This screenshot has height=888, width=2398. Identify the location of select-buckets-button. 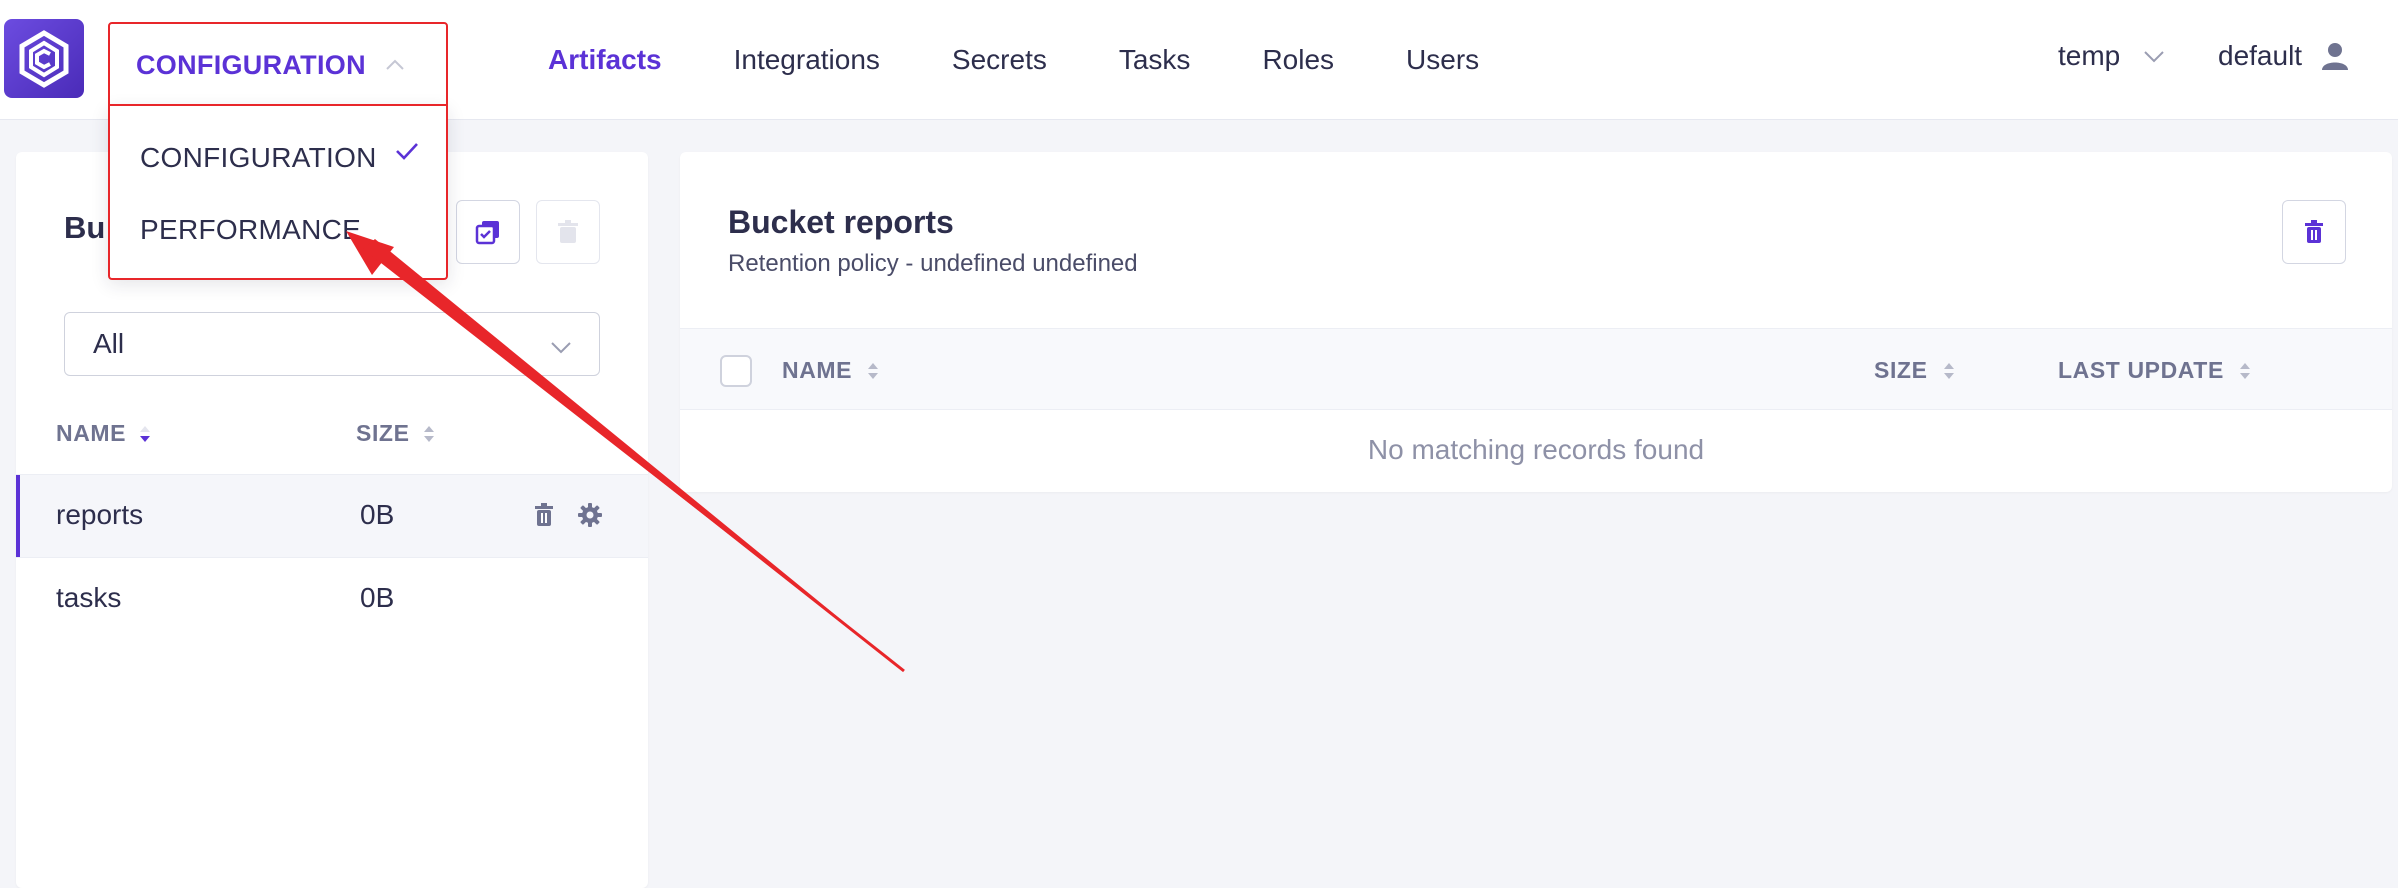
(488, 232).